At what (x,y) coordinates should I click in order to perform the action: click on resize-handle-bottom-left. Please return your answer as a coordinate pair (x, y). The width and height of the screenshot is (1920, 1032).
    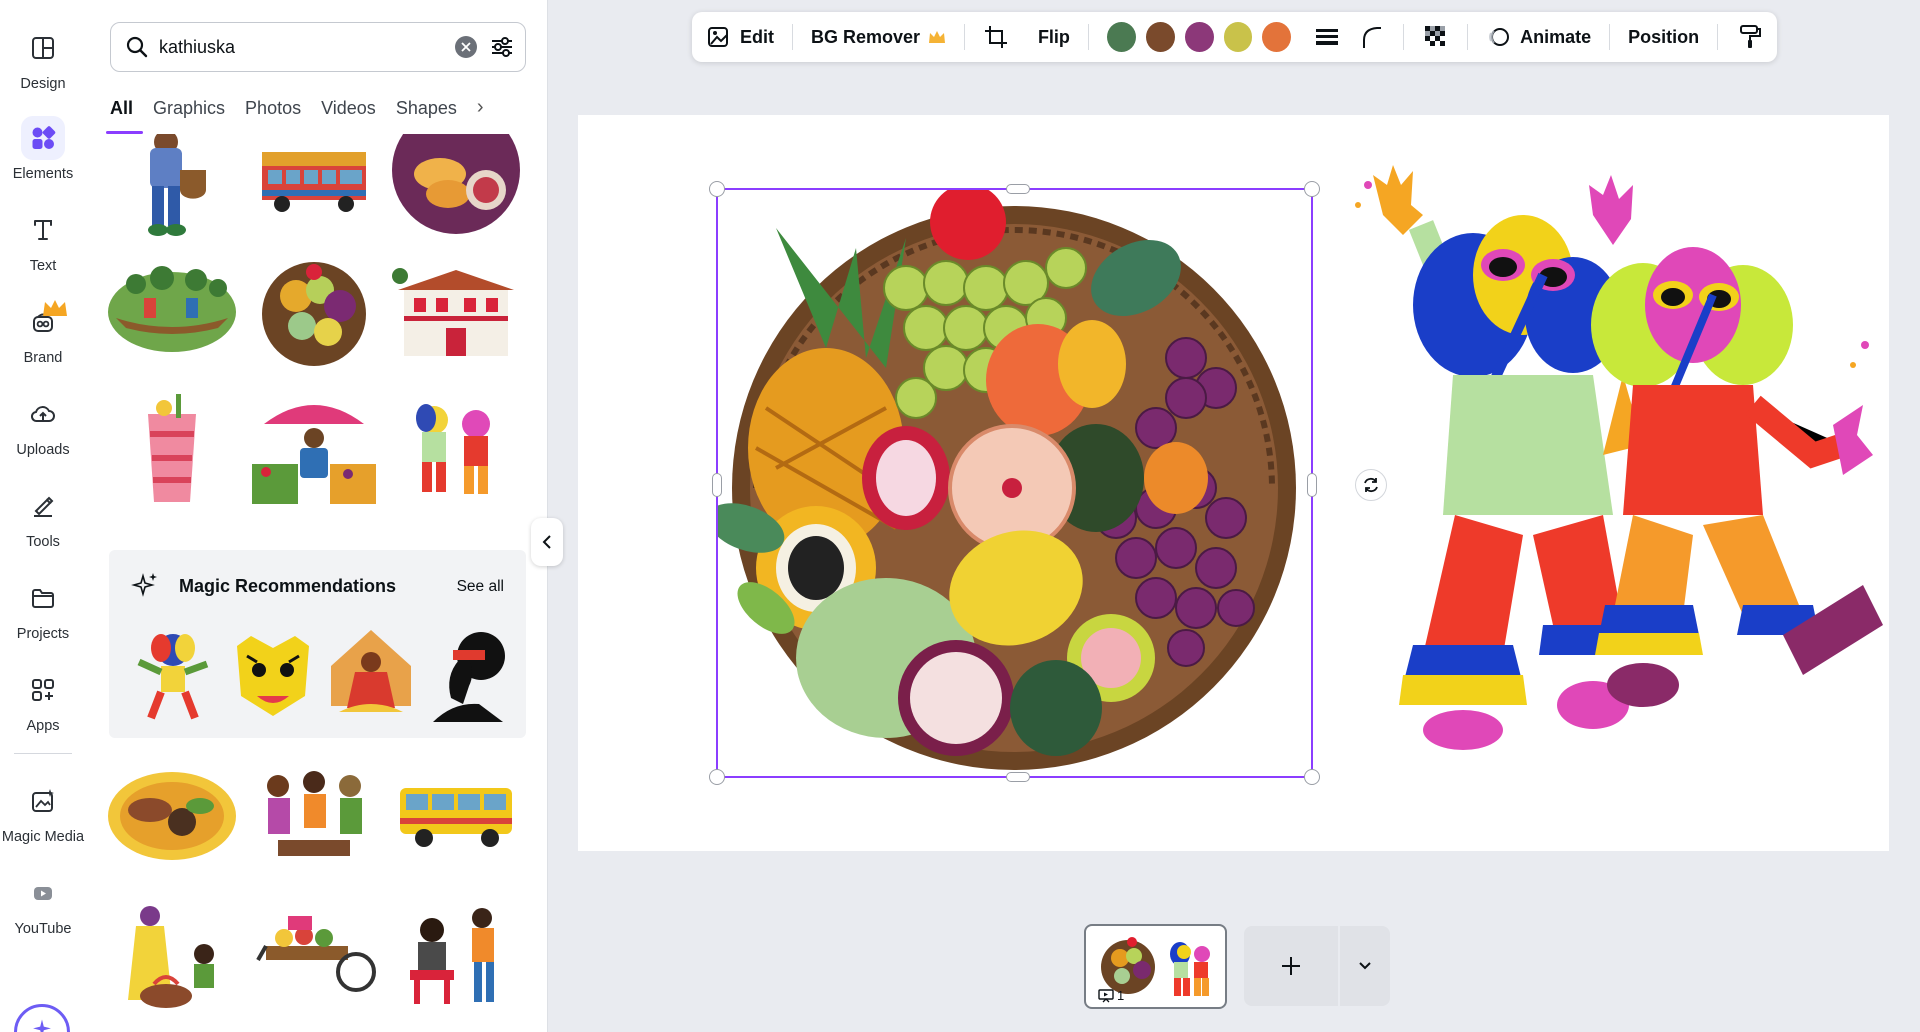
    Looking at the image, I should click on (717, 777).